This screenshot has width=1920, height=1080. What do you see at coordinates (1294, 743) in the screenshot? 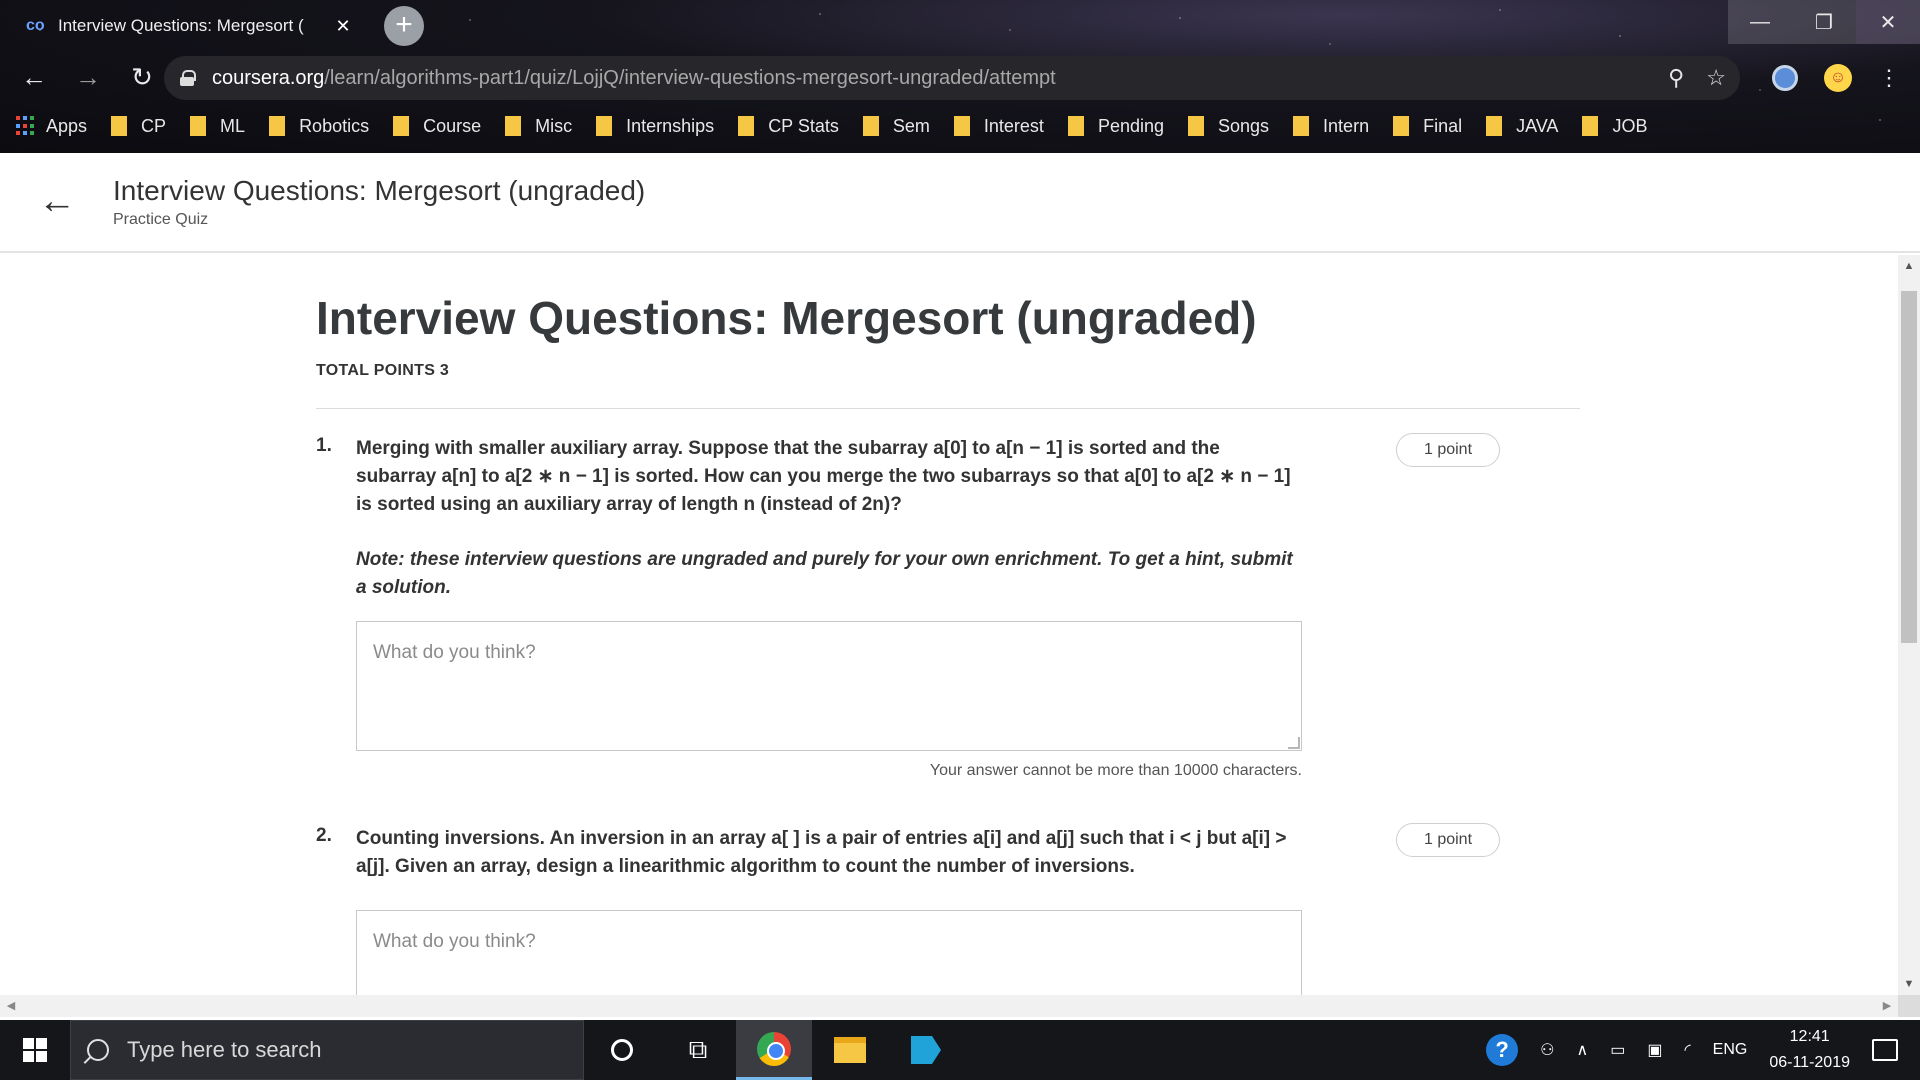
I see `resize-handle-icon` at bounding box center [1294, 743].